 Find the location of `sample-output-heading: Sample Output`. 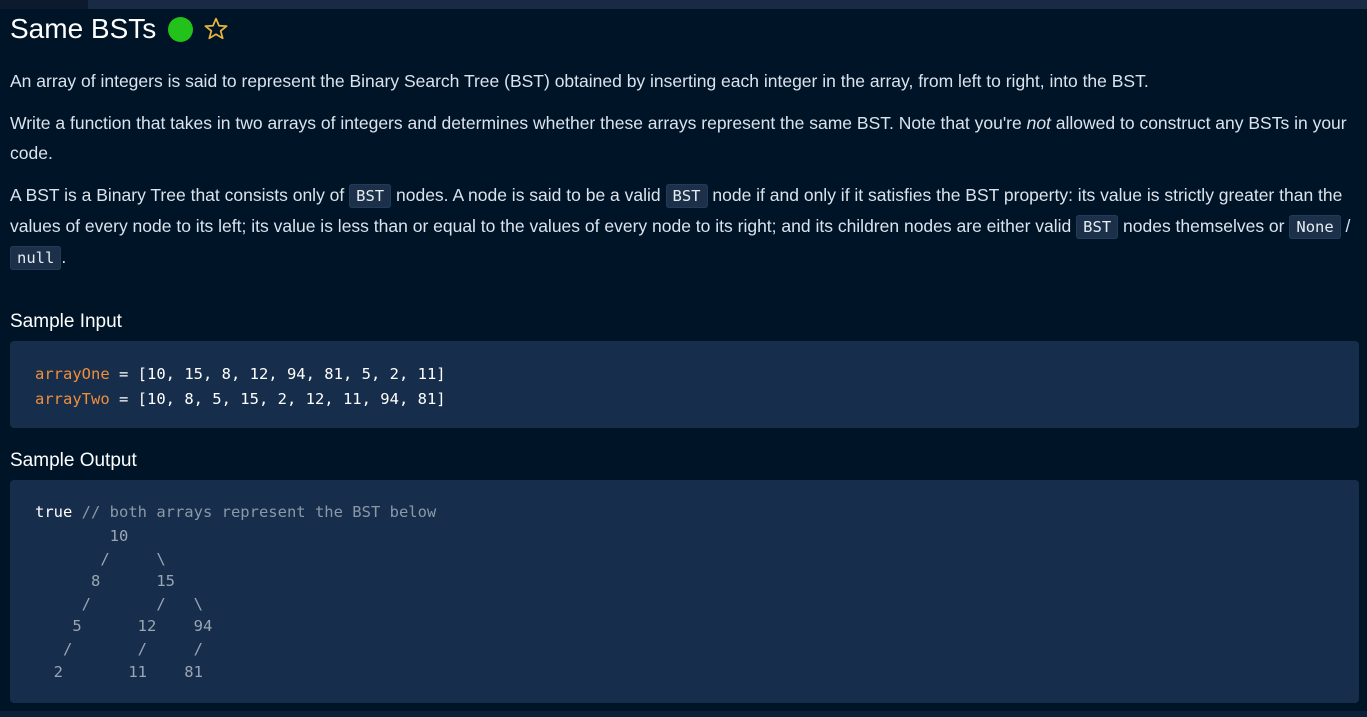

sample-output-heading: Sample Output is located at coordinates (73, 460).